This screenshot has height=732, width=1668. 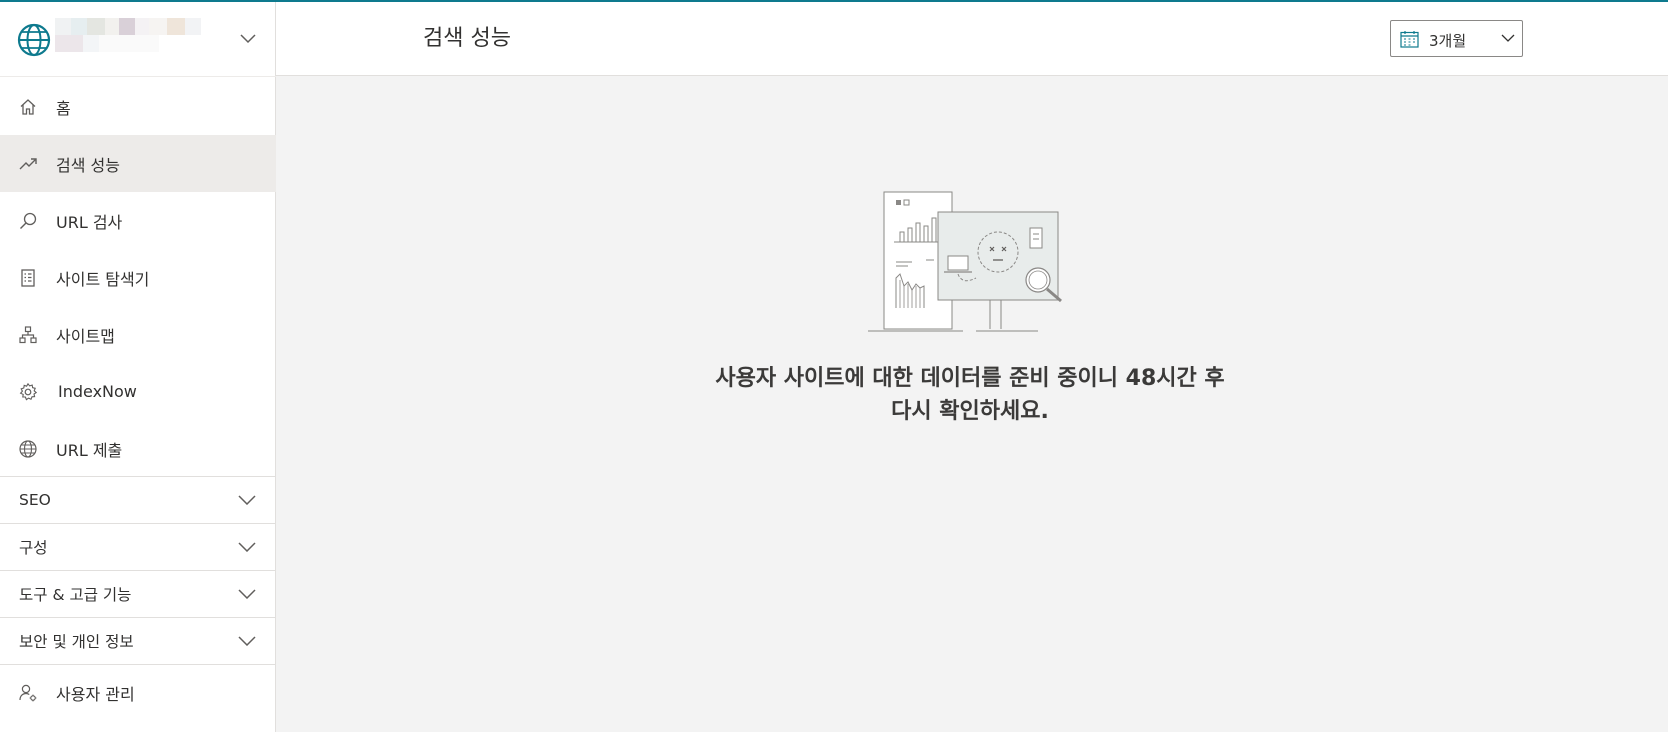 I want to click on group-configuration: 구성, so click(x=138, y=546).